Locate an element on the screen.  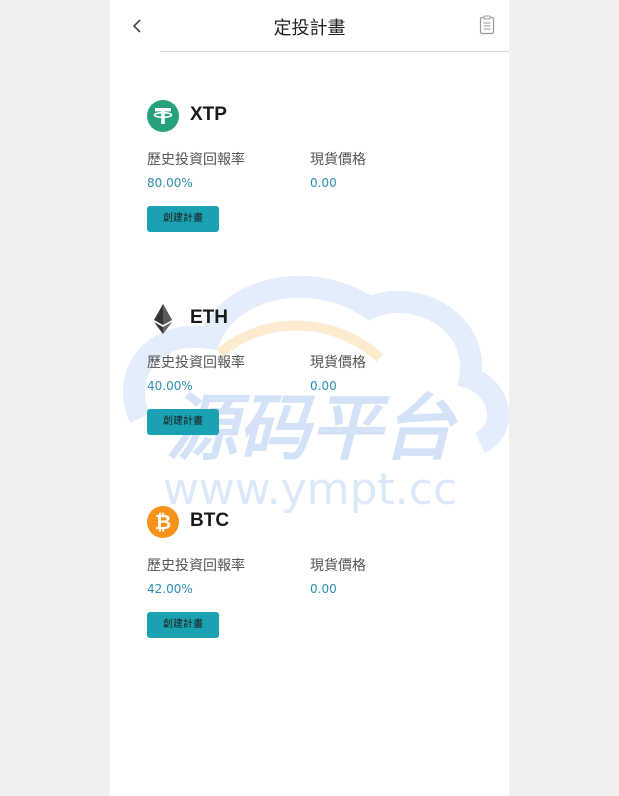
return-value: 80.00% is located at coordinates (170, 183).